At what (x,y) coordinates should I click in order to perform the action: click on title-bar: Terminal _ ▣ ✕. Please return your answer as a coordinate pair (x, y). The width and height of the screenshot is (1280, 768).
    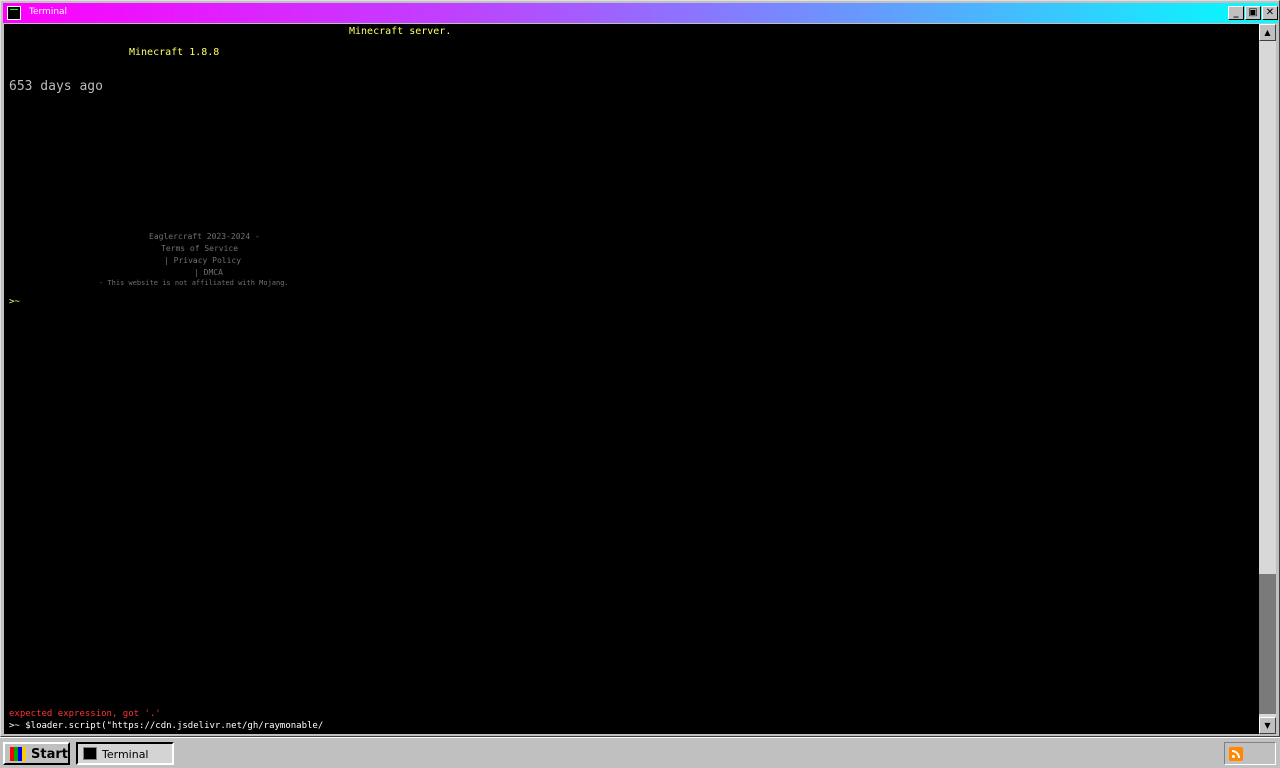
    Looking at the image, I should click on (640, 13).